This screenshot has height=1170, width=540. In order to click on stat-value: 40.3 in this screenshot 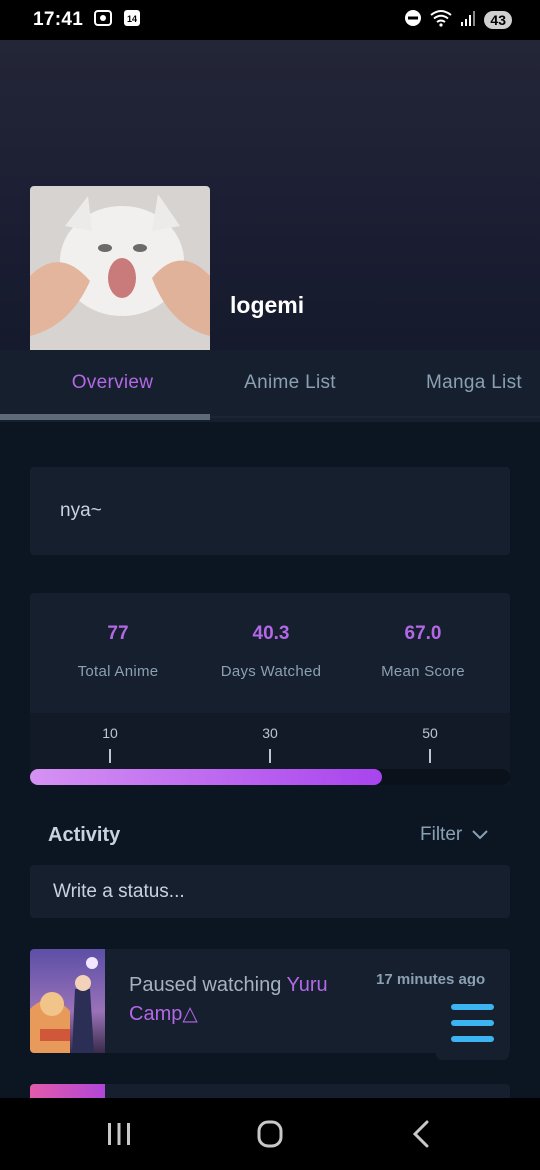, I will do `click(271, 633)`.